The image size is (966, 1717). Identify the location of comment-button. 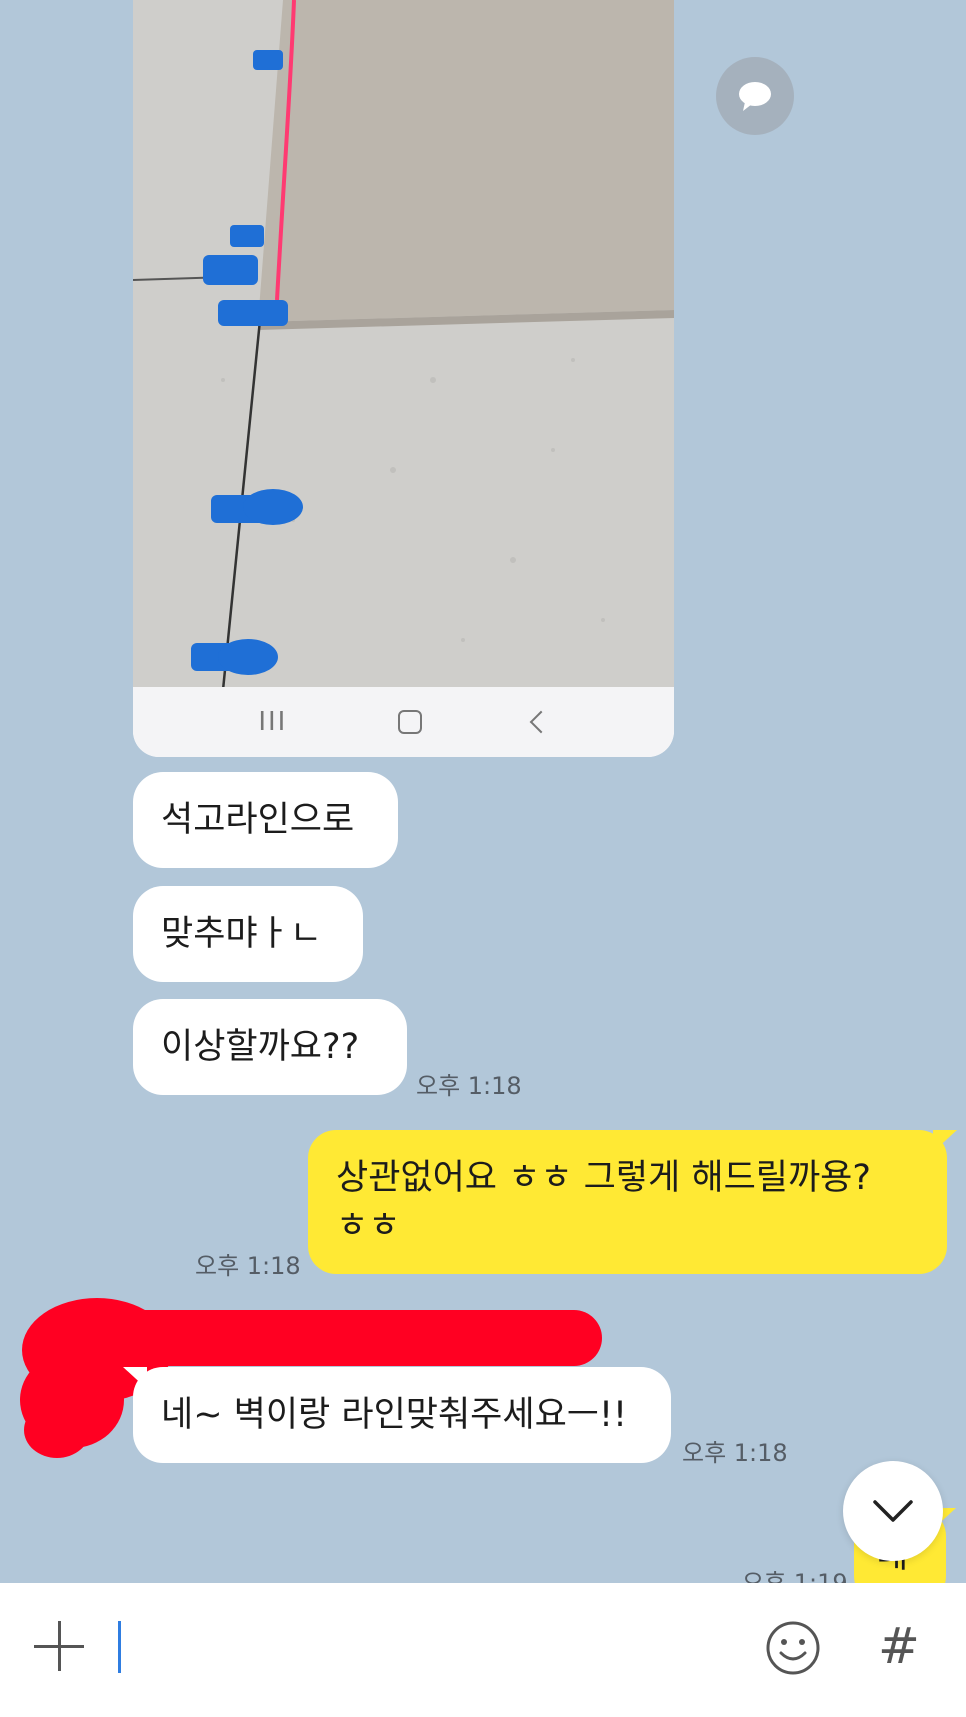
(755, 96).